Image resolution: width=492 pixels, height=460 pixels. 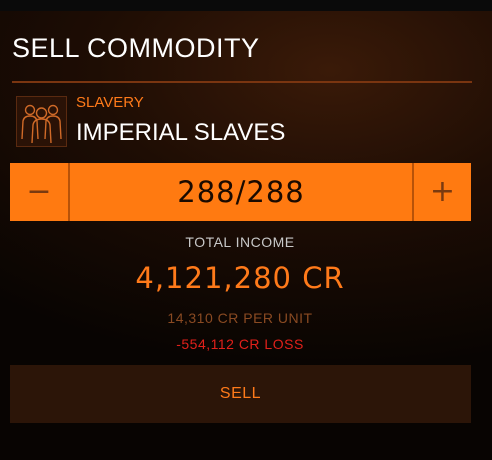 I want to click on commodity-category: SLAVERY, so click(x=110, y=102).